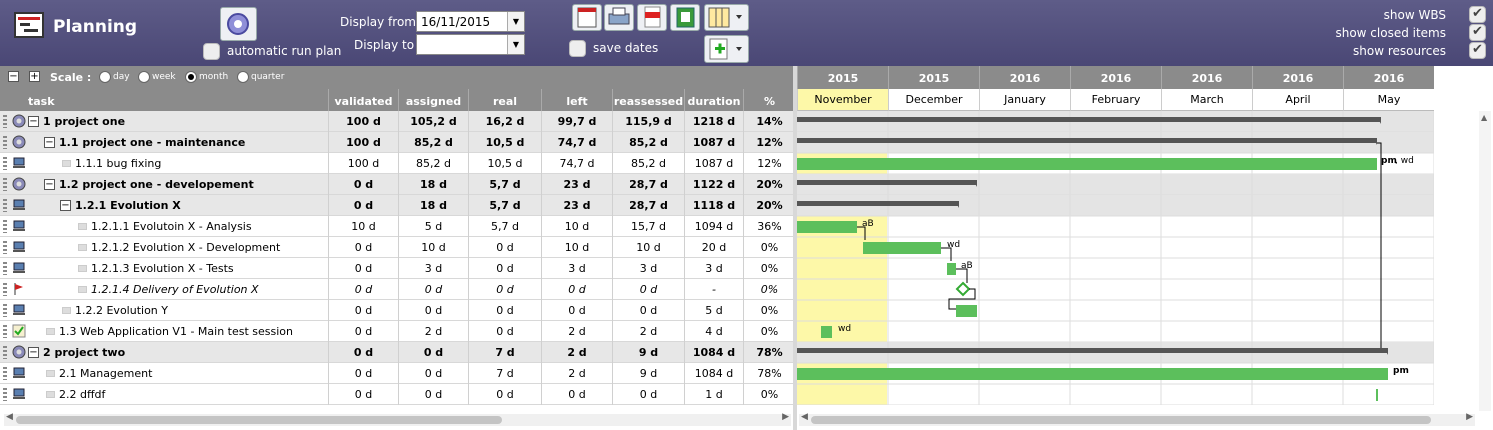  Describe the element at coordinates (713, 100) in the screenshot. I see `col-duration: duration` at that location.